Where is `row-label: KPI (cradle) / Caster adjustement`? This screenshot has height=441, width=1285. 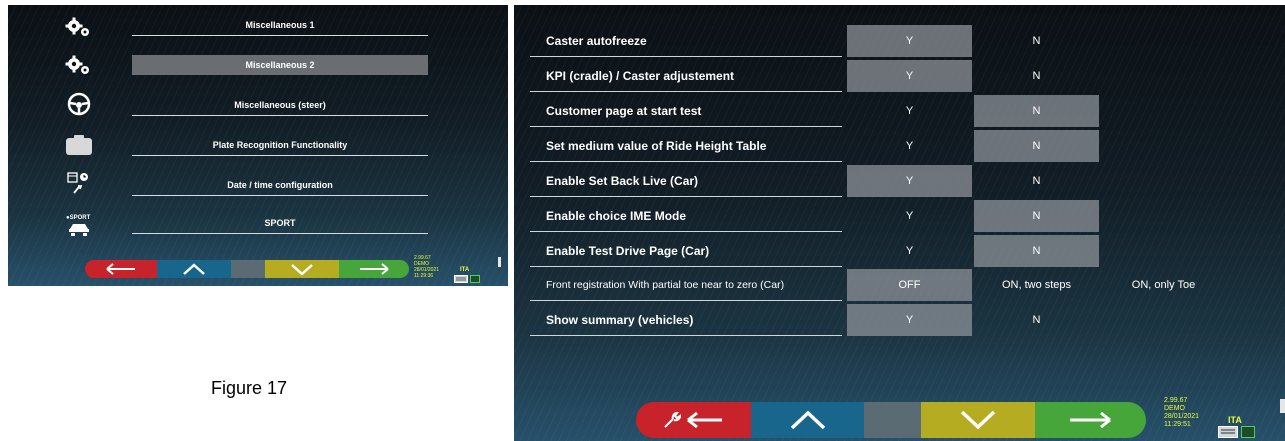 row-label: KPI (cradle) / Caster adjustement is located at coordinates (686, 76).